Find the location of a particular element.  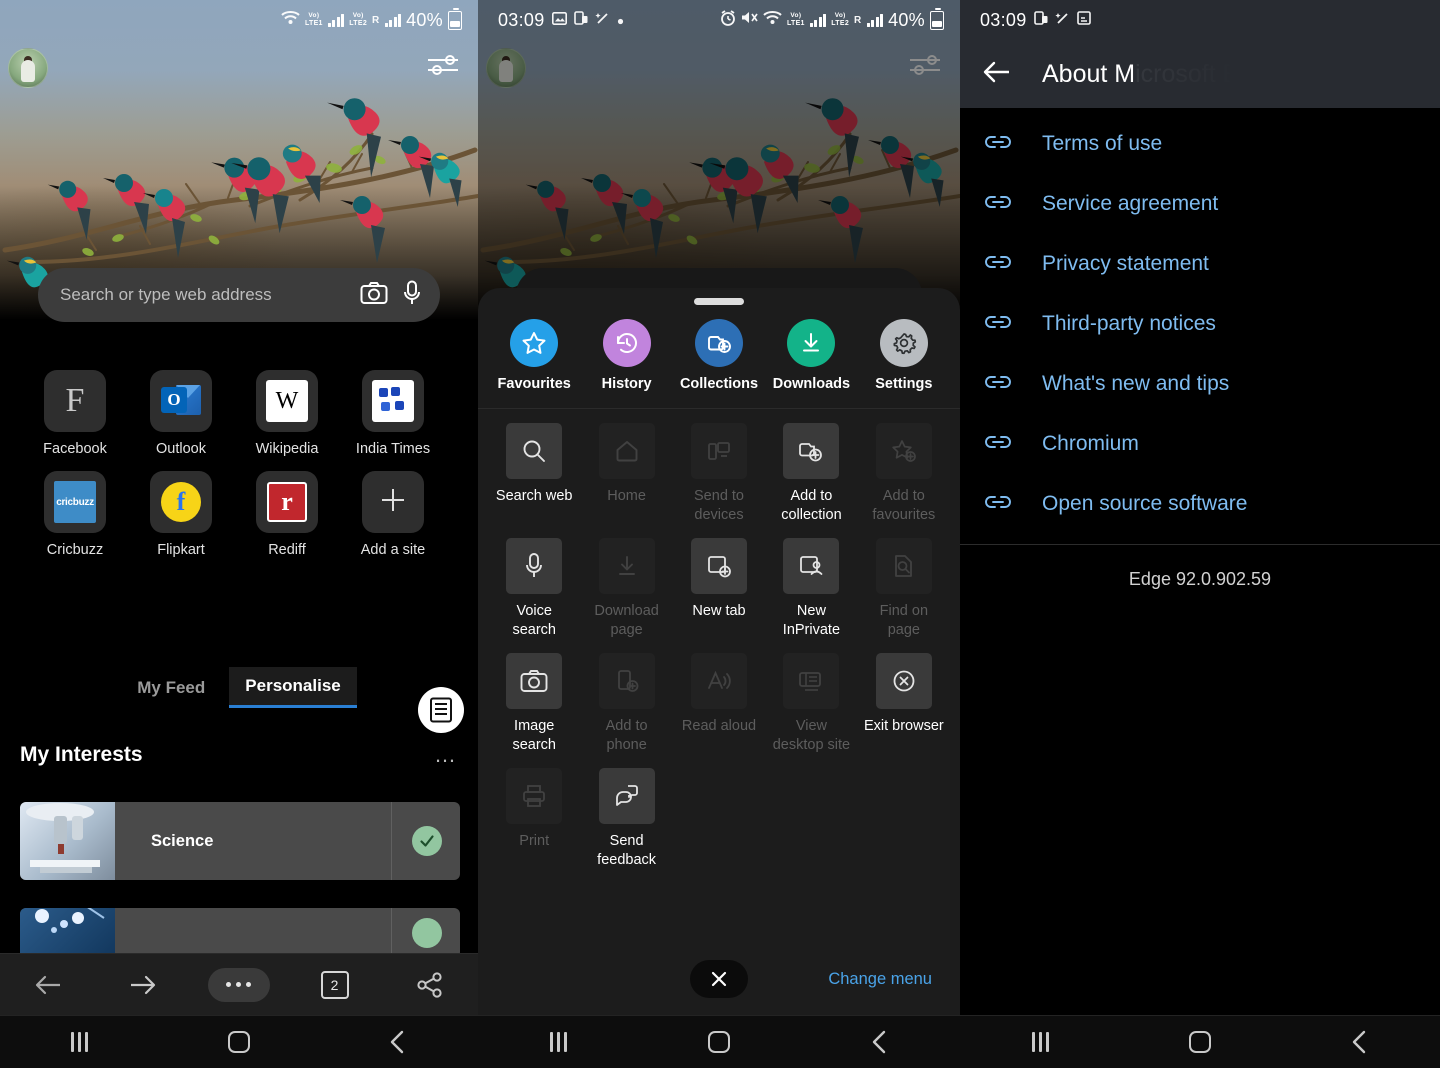

menu-item-exit-browser: Exit browser is located at coordinates (904, 703).